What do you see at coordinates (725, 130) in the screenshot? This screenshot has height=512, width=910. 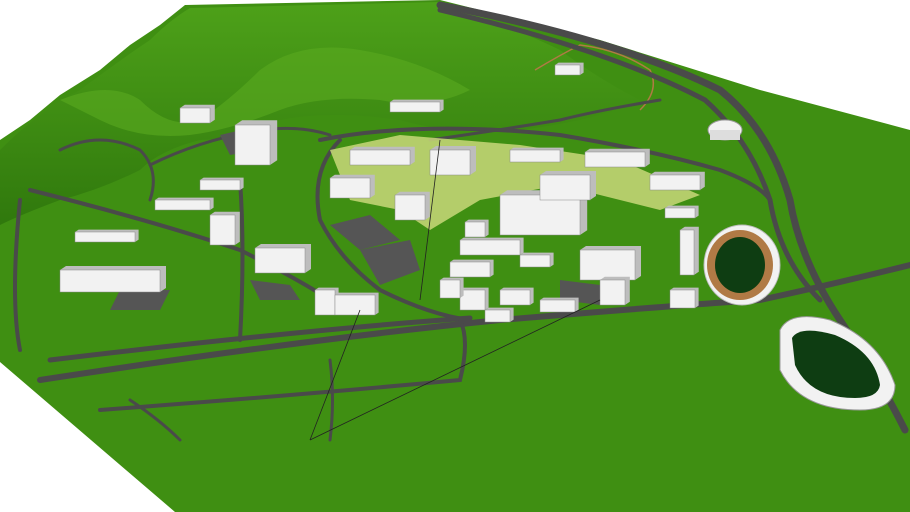 I see `arena-dome` at bounding box center [725, 130].